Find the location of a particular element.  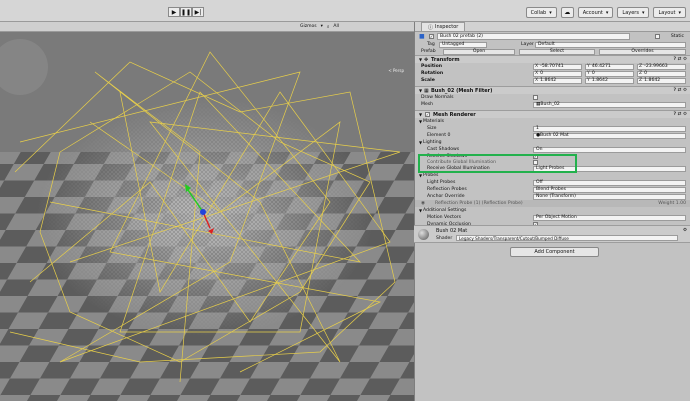

motion-vectors-dropdown: Per Object Motion is located at coordinates (609, 217).